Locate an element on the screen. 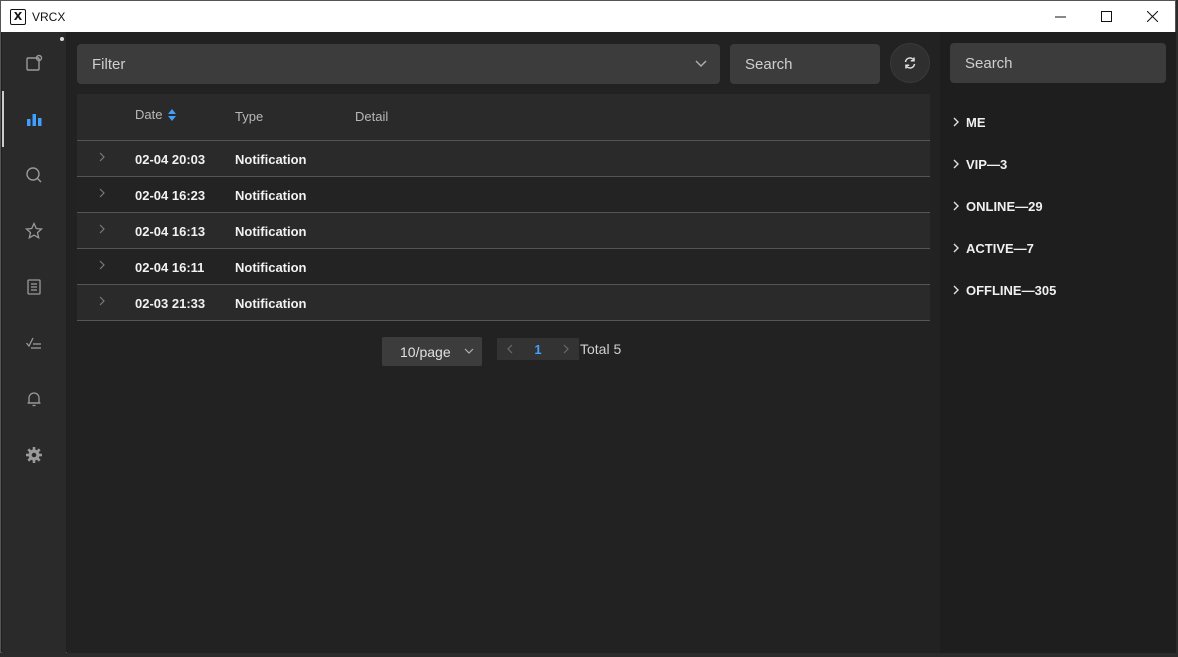 The width and height of the screenshot is (1178, 657). chevron-left-icon is located at coordinates (510, 349).